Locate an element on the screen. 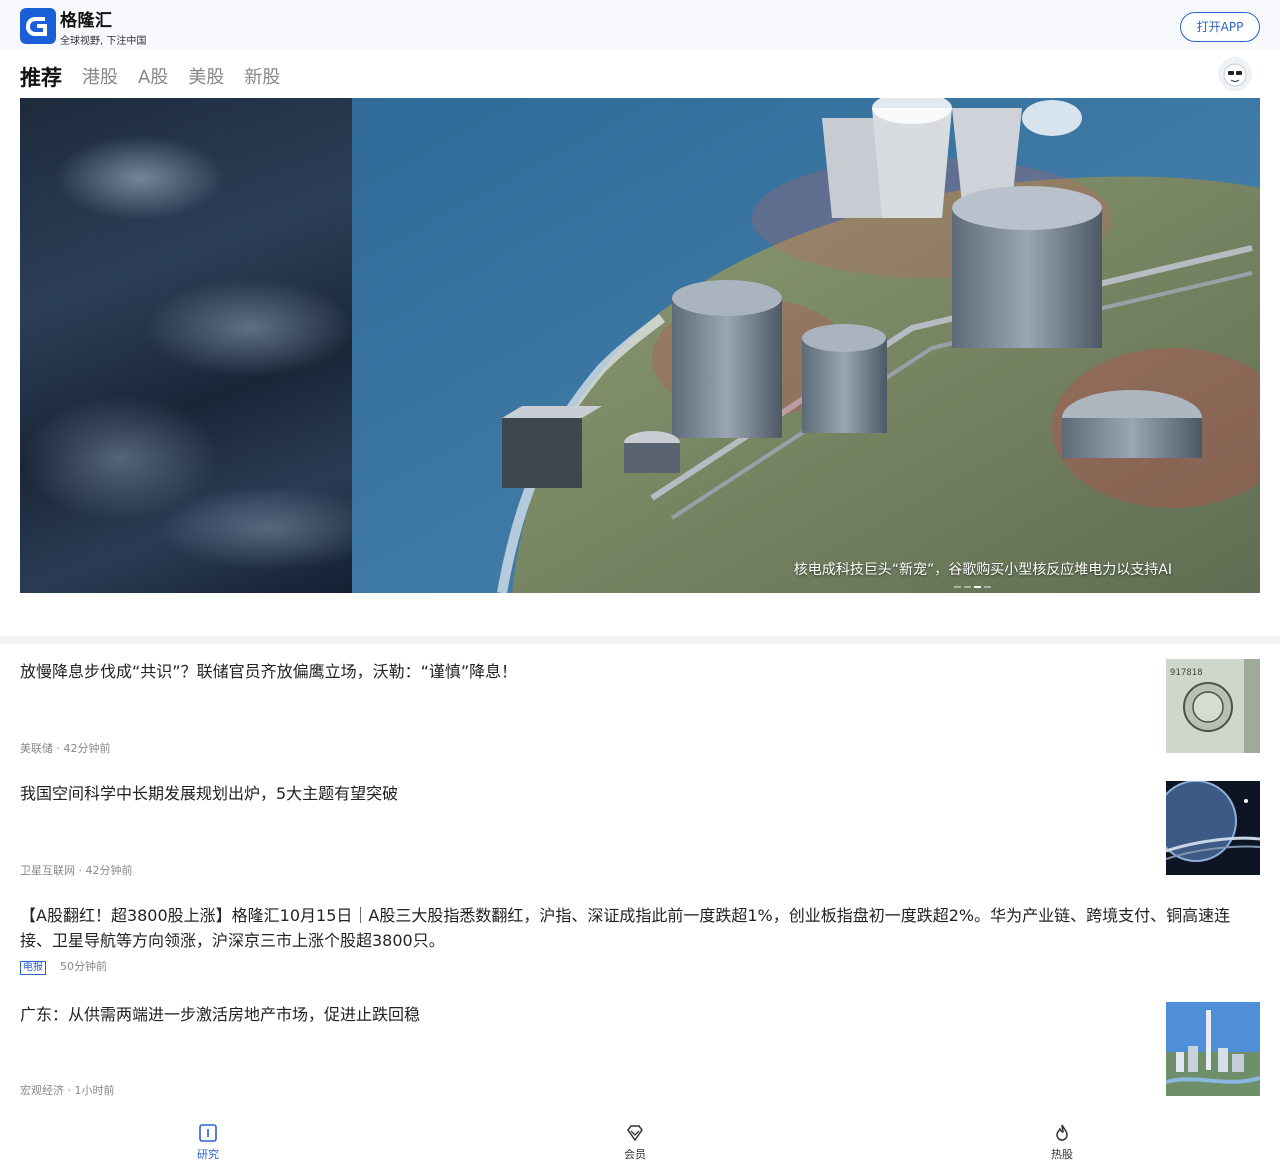 The width and height of the screenshot is (1280, 1167). news-title: 我国空间科学中长期发展规划出炉，5大主题有望突破 is located at coordinates (640, 793).